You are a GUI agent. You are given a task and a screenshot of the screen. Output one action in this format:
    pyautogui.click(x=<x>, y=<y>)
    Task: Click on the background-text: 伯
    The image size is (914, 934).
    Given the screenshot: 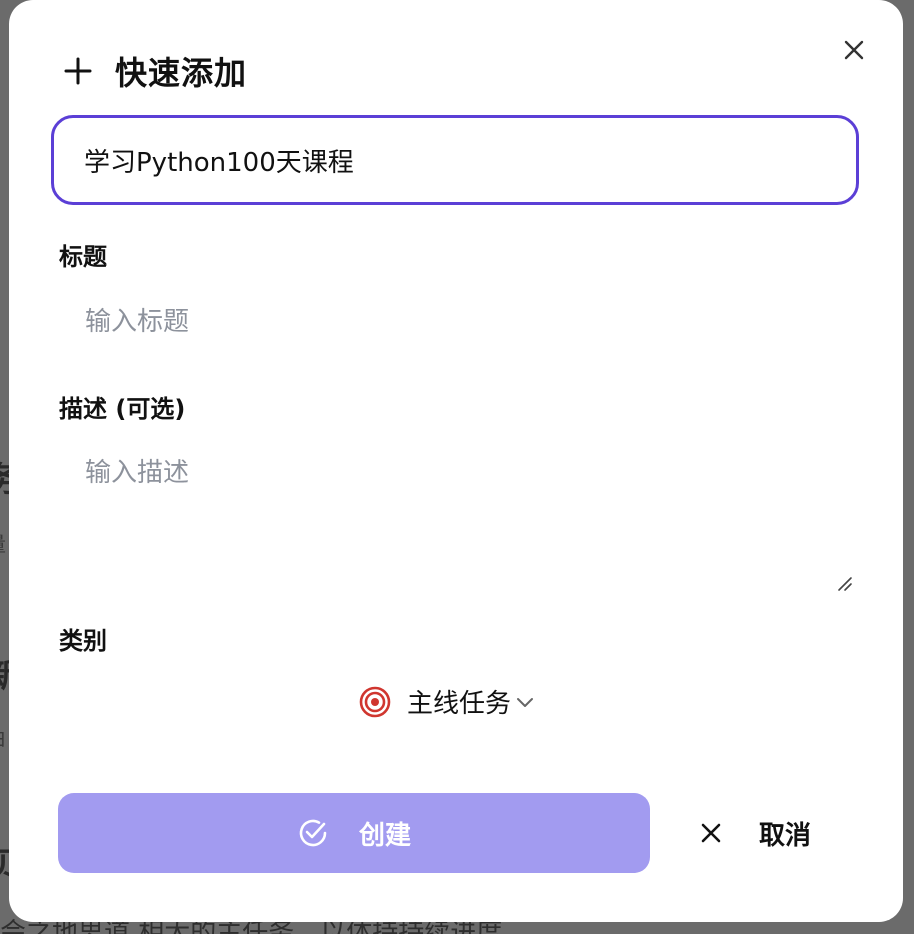 What is the action you would take?
    pyautogui.click(x=3, y=736)
    